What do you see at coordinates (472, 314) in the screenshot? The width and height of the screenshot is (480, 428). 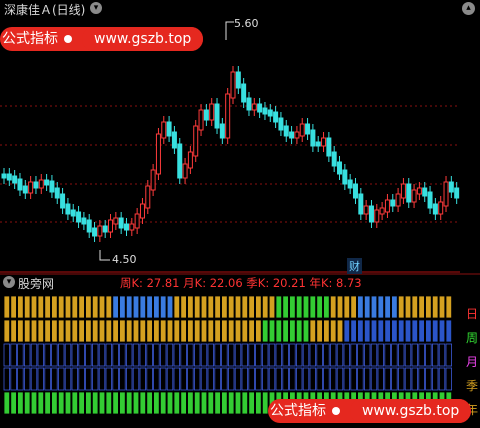 I see `row-label-day: 日` at bounding box center [472, 314].